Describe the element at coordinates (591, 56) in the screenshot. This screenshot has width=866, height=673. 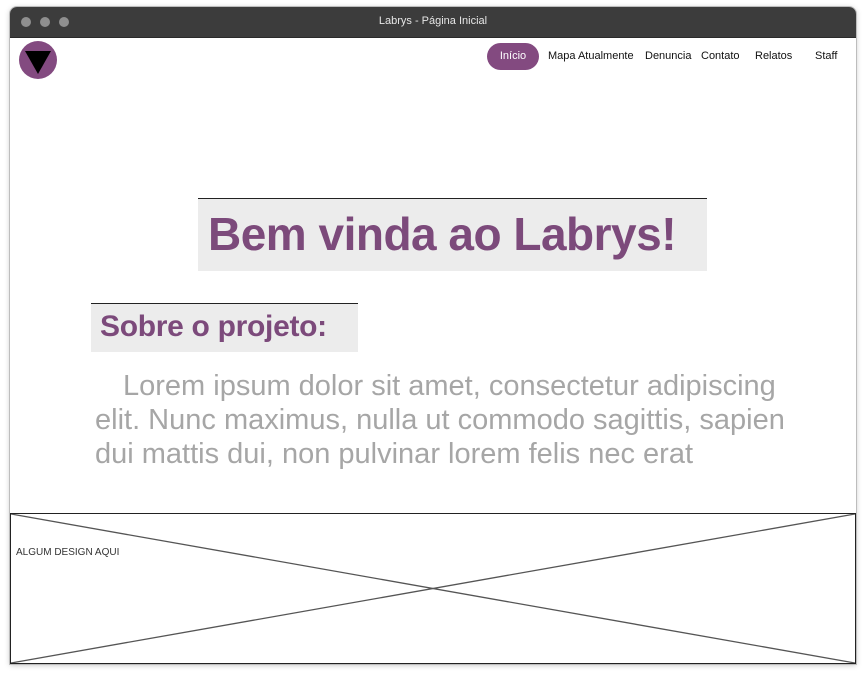
I see `nav-item-mapa-atualmente: Mapa Atualmente` at that location.